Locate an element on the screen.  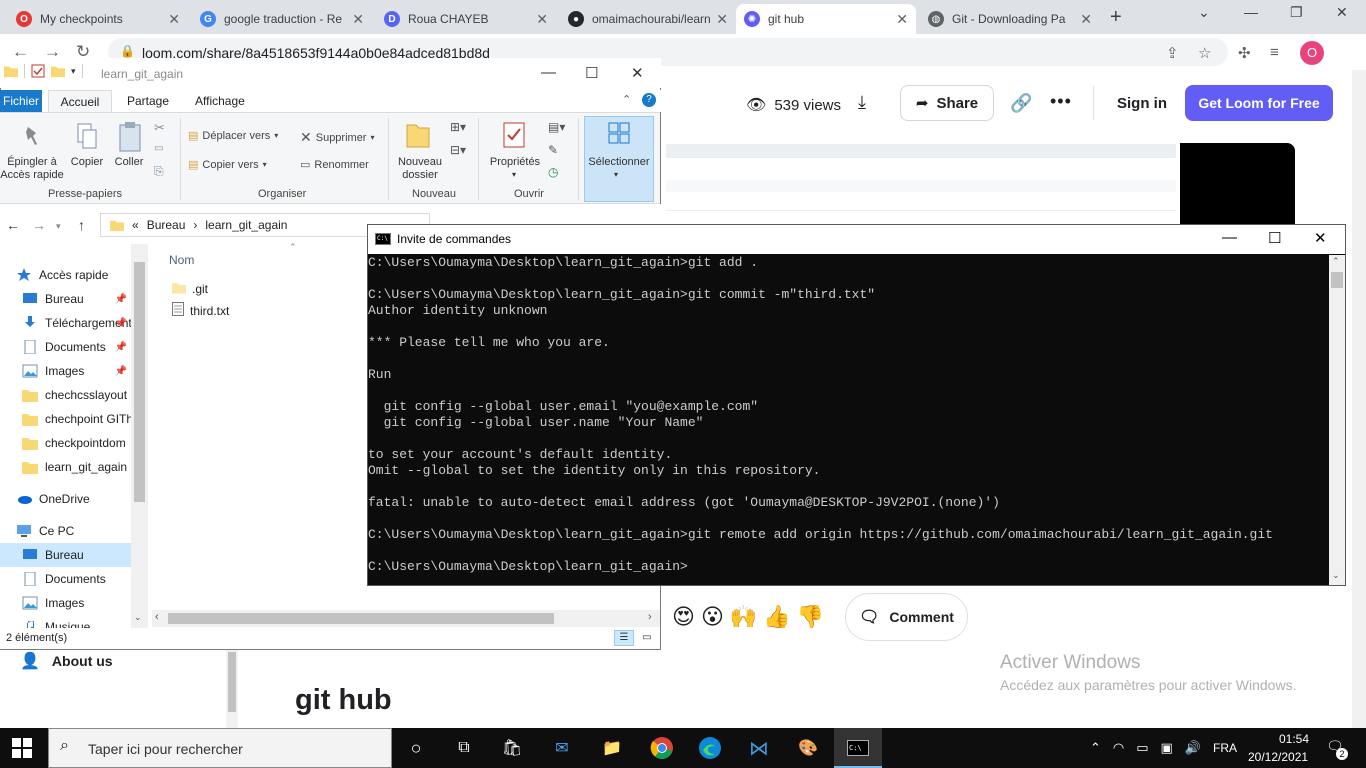
cmd-app-icon: C:\ is located at coordinates (383, 239).